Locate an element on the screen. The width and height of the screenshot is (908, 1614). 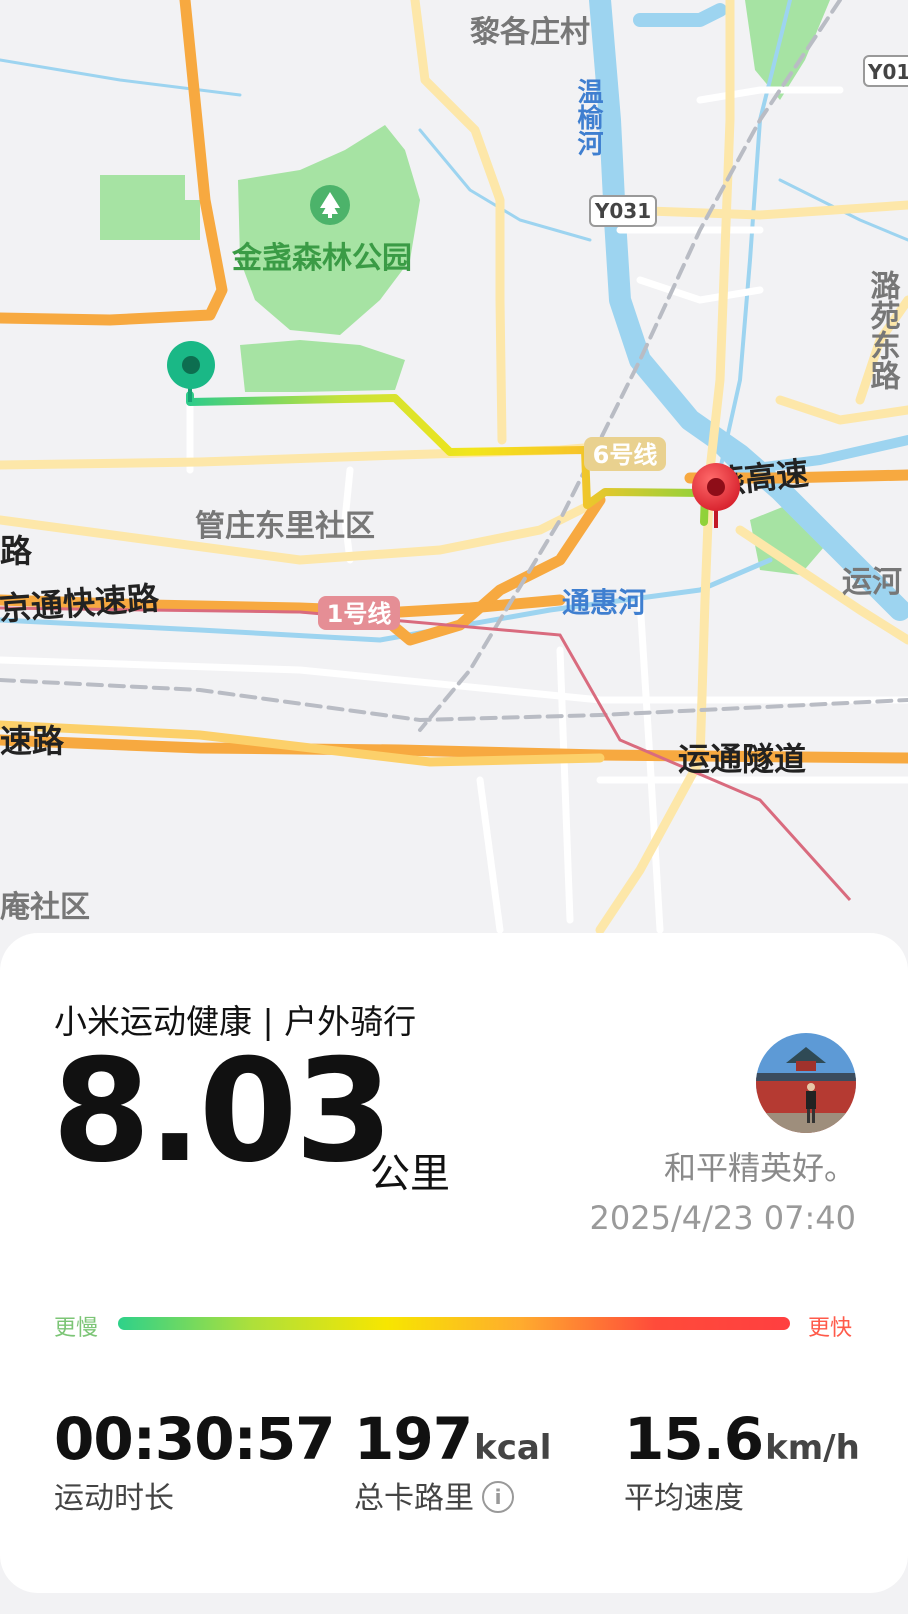
speed-legend-slow: 更慢 is located at coordinates (76, 1328).